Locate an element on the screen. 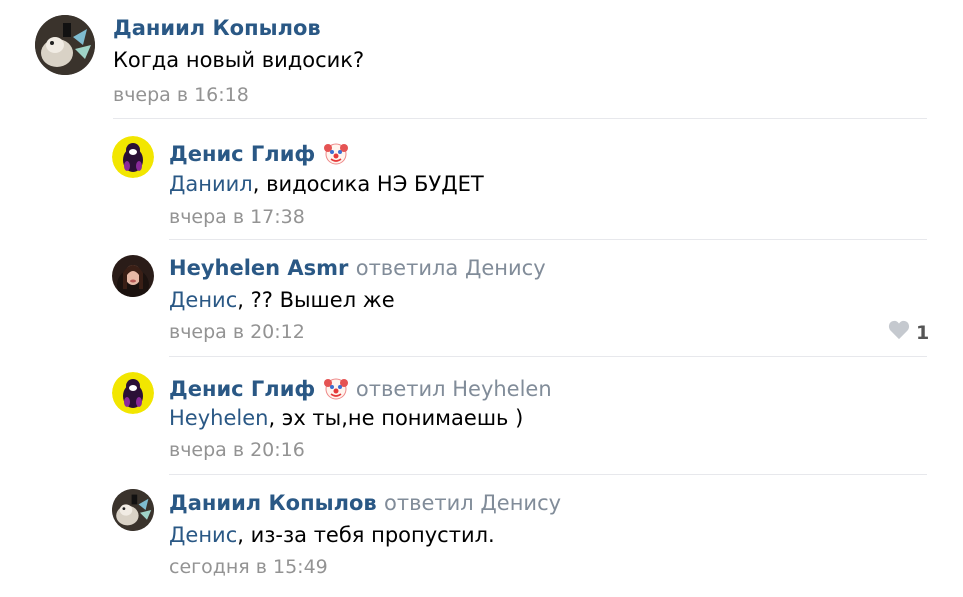 Image resolution: width=963 pixels, height=597 pixels. comment-body: , видосика НЭ БУДЕТ is located at coordinates (368, 184).